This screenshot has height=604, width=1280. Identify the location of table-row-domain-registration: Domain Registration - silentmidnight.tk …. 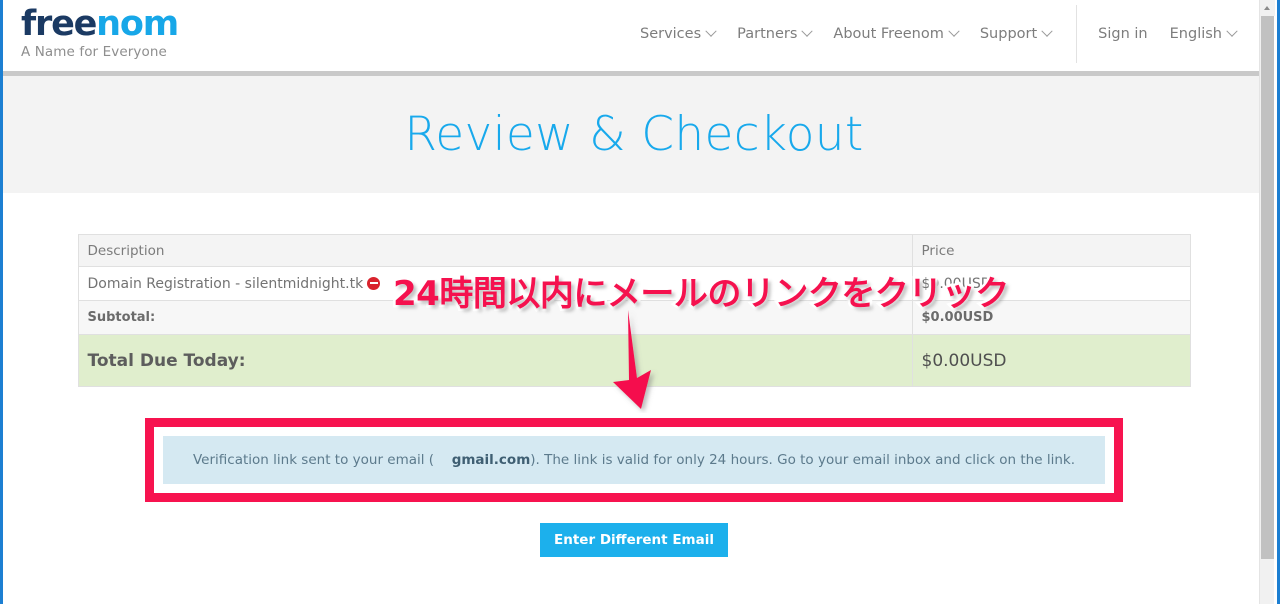
(634, 283).